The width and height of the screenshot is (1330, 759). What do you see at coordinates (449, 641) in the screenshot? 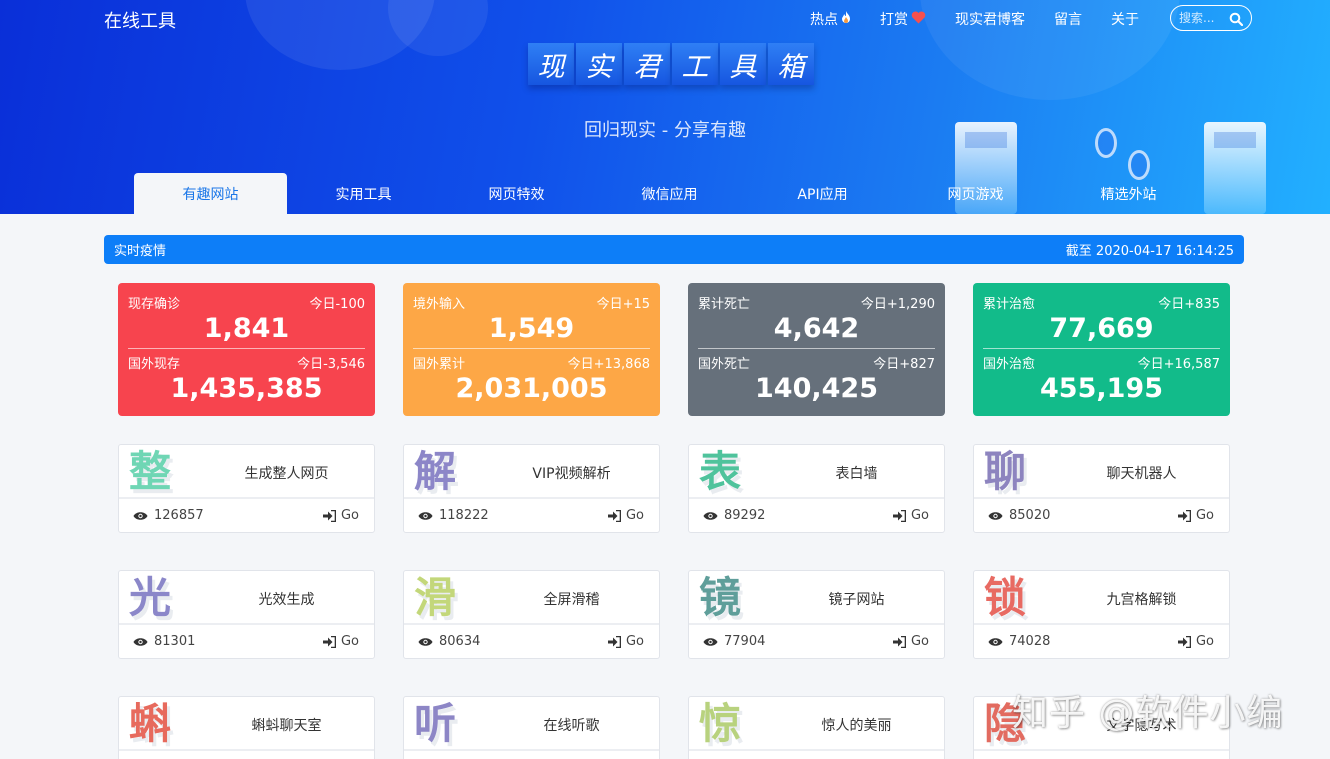
I see `view-count: 80634` at bounding box center [449, 641].